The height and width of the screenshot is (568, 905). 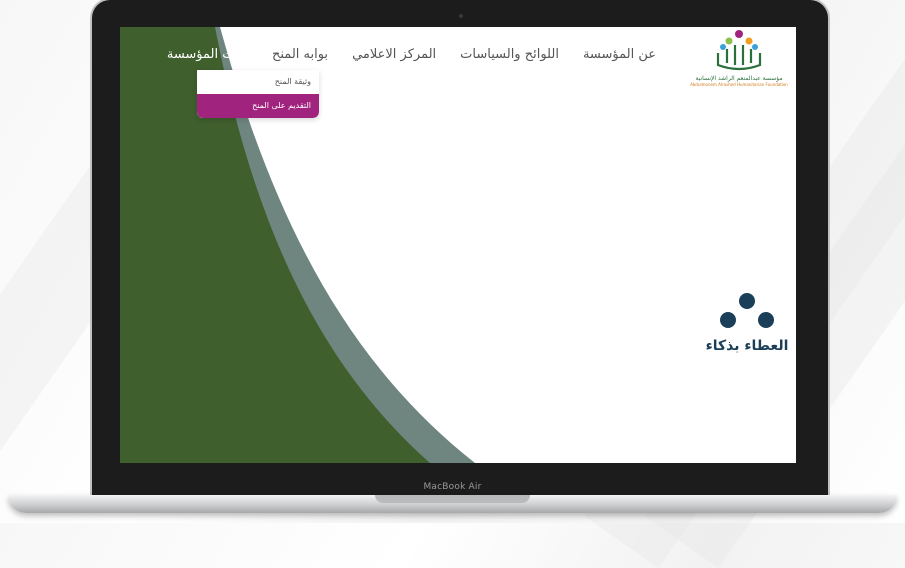 I want to click on nav-media-center: المركز الاعلامي, so click(x=394, y=58).